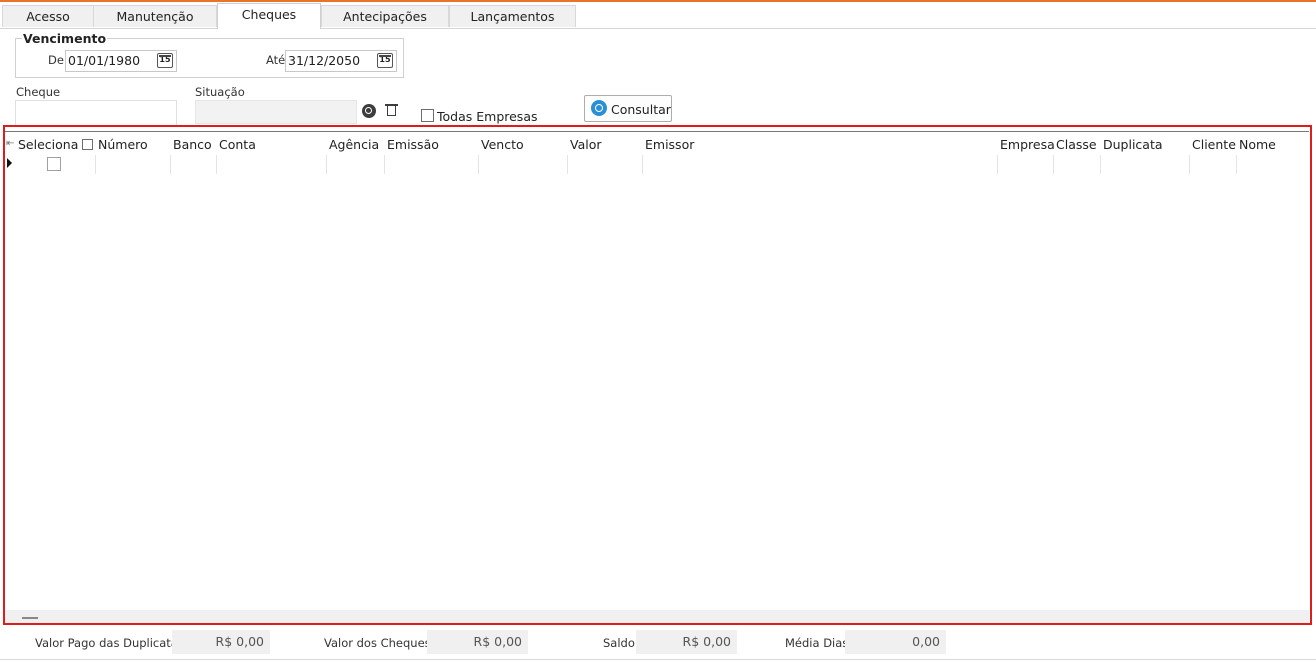 The width and height of the screenshot is (1316, 663). Describe the element at coordinates (220, 92) in the screenshot. I see `situacao-label: Situação` at that location.